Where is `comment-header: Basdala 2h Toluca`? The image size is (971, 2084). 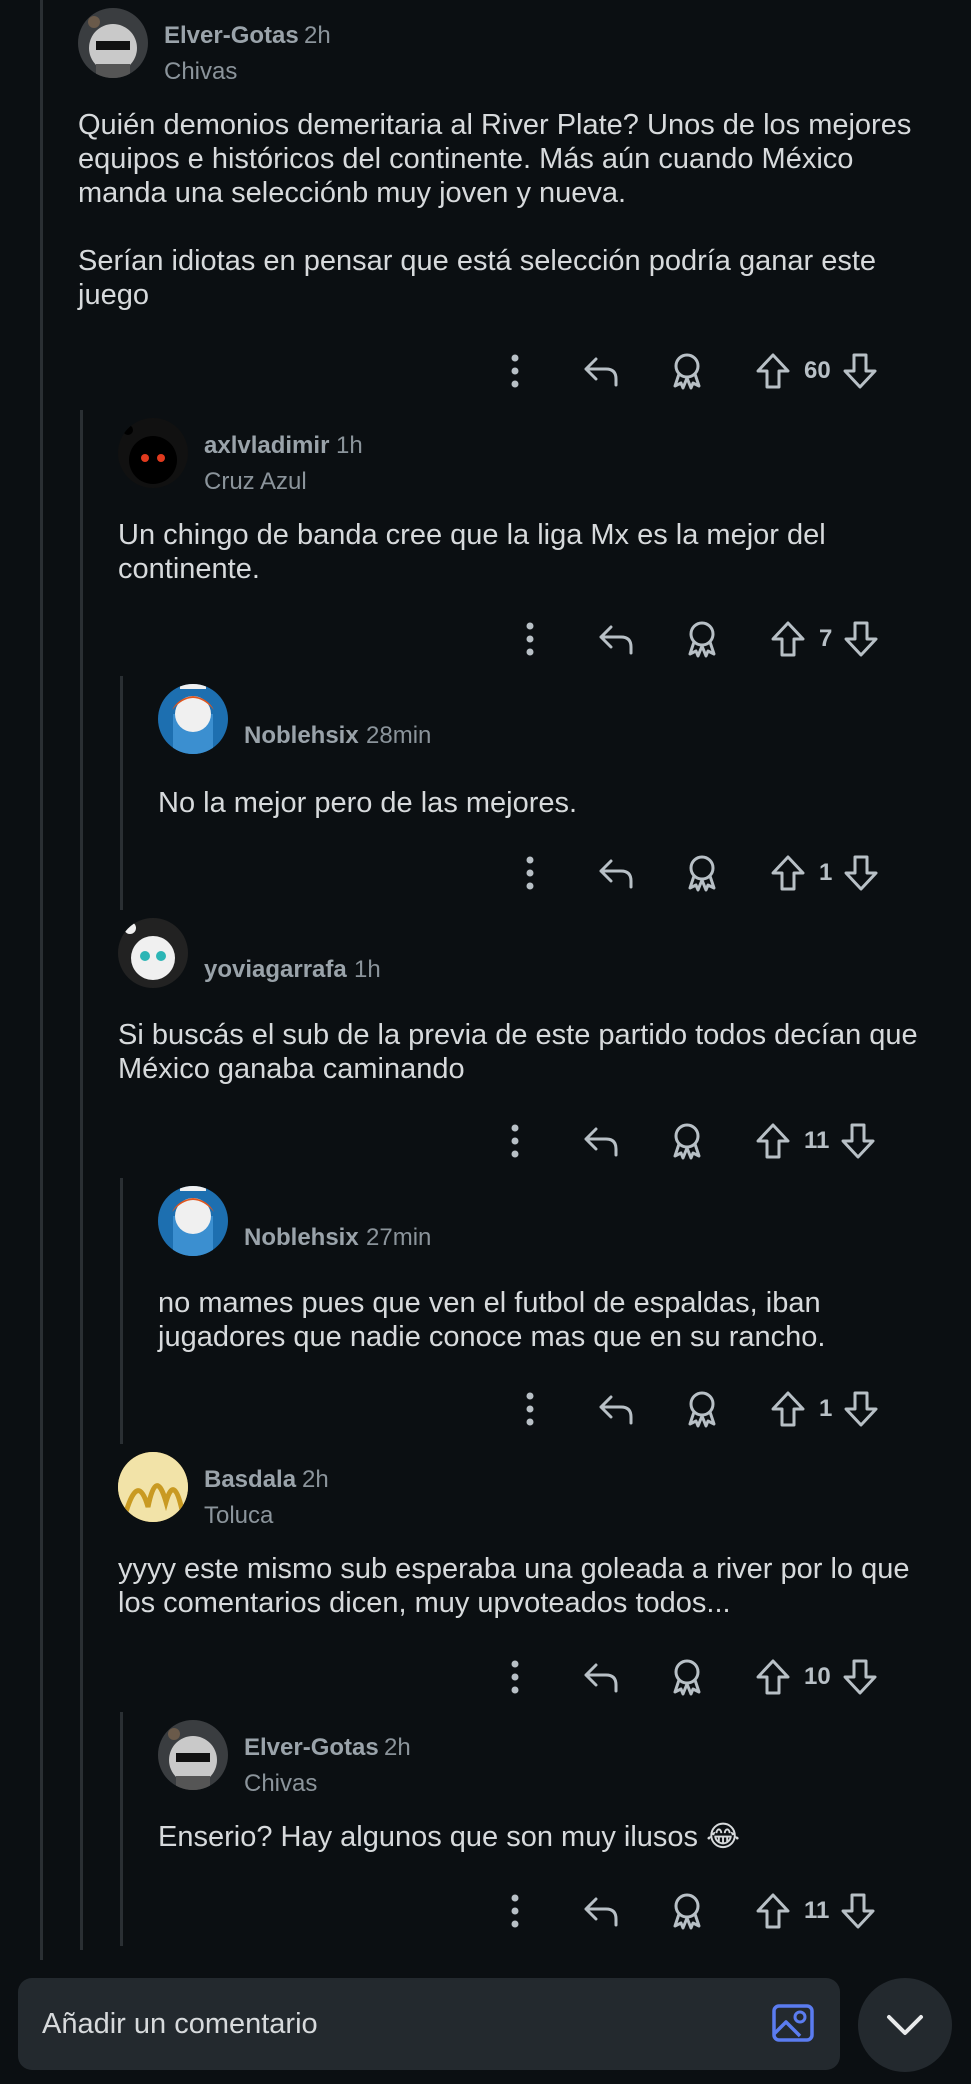 comment-header: Basdala 2h Toluca is located at coordinates (528, 1486).